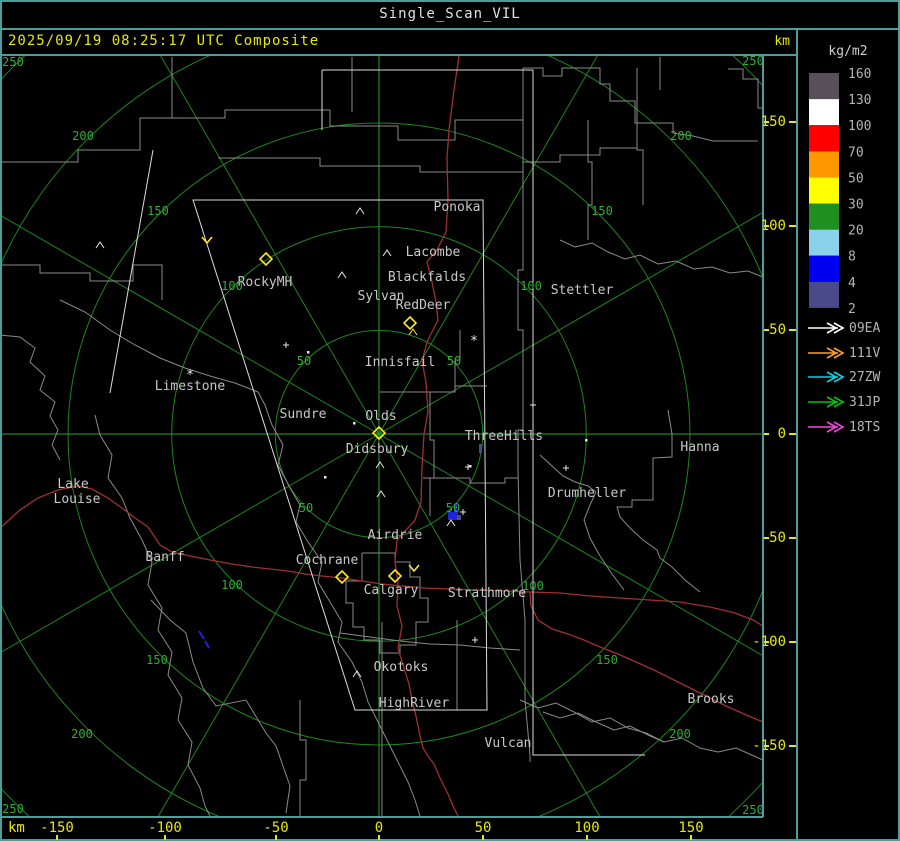 This screenshot has height=841, width=900. Describe the element at coordinates (457, 207) in the screenshot. I see `place-label: Ponoka` at that location.